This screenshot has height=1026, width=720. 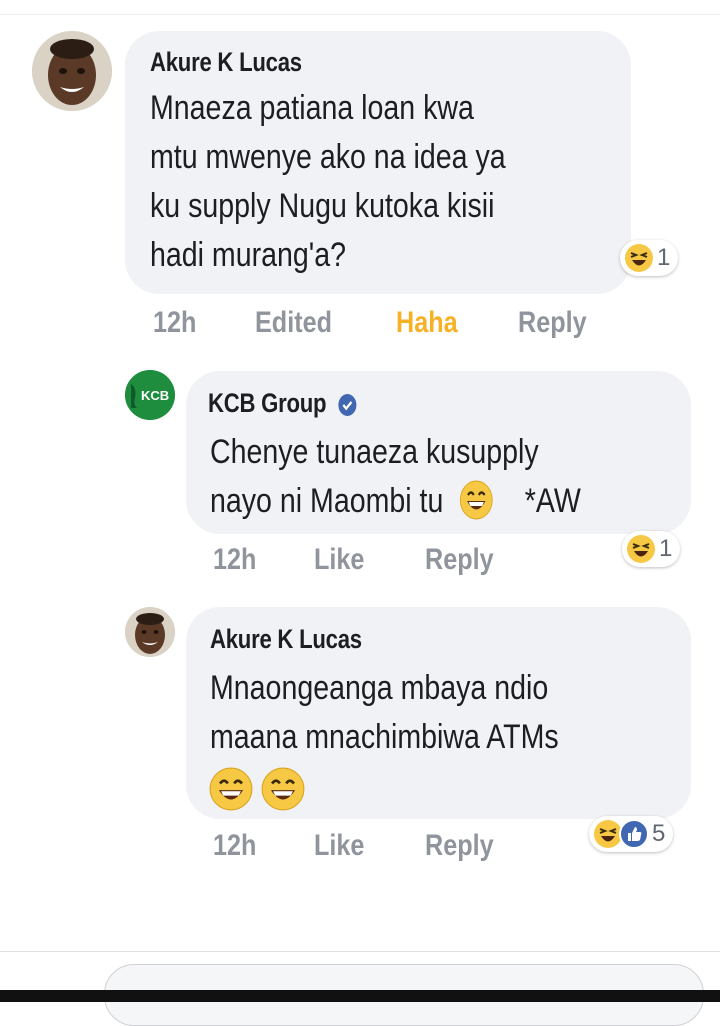 What do you see at coordinates (328, 157) in the screenshot?
I see `comment-text-line: mtu mwenye ako na idea ya` at bounding box center [328, 157].